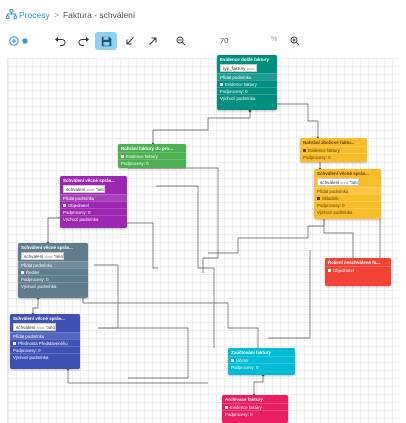 This screenshot has width=406, height=423. What do you see at coordinates (245, 59) in the screenshot?
I see `node-title: Evidence došlé faktury` at bounding box center [245, 59].